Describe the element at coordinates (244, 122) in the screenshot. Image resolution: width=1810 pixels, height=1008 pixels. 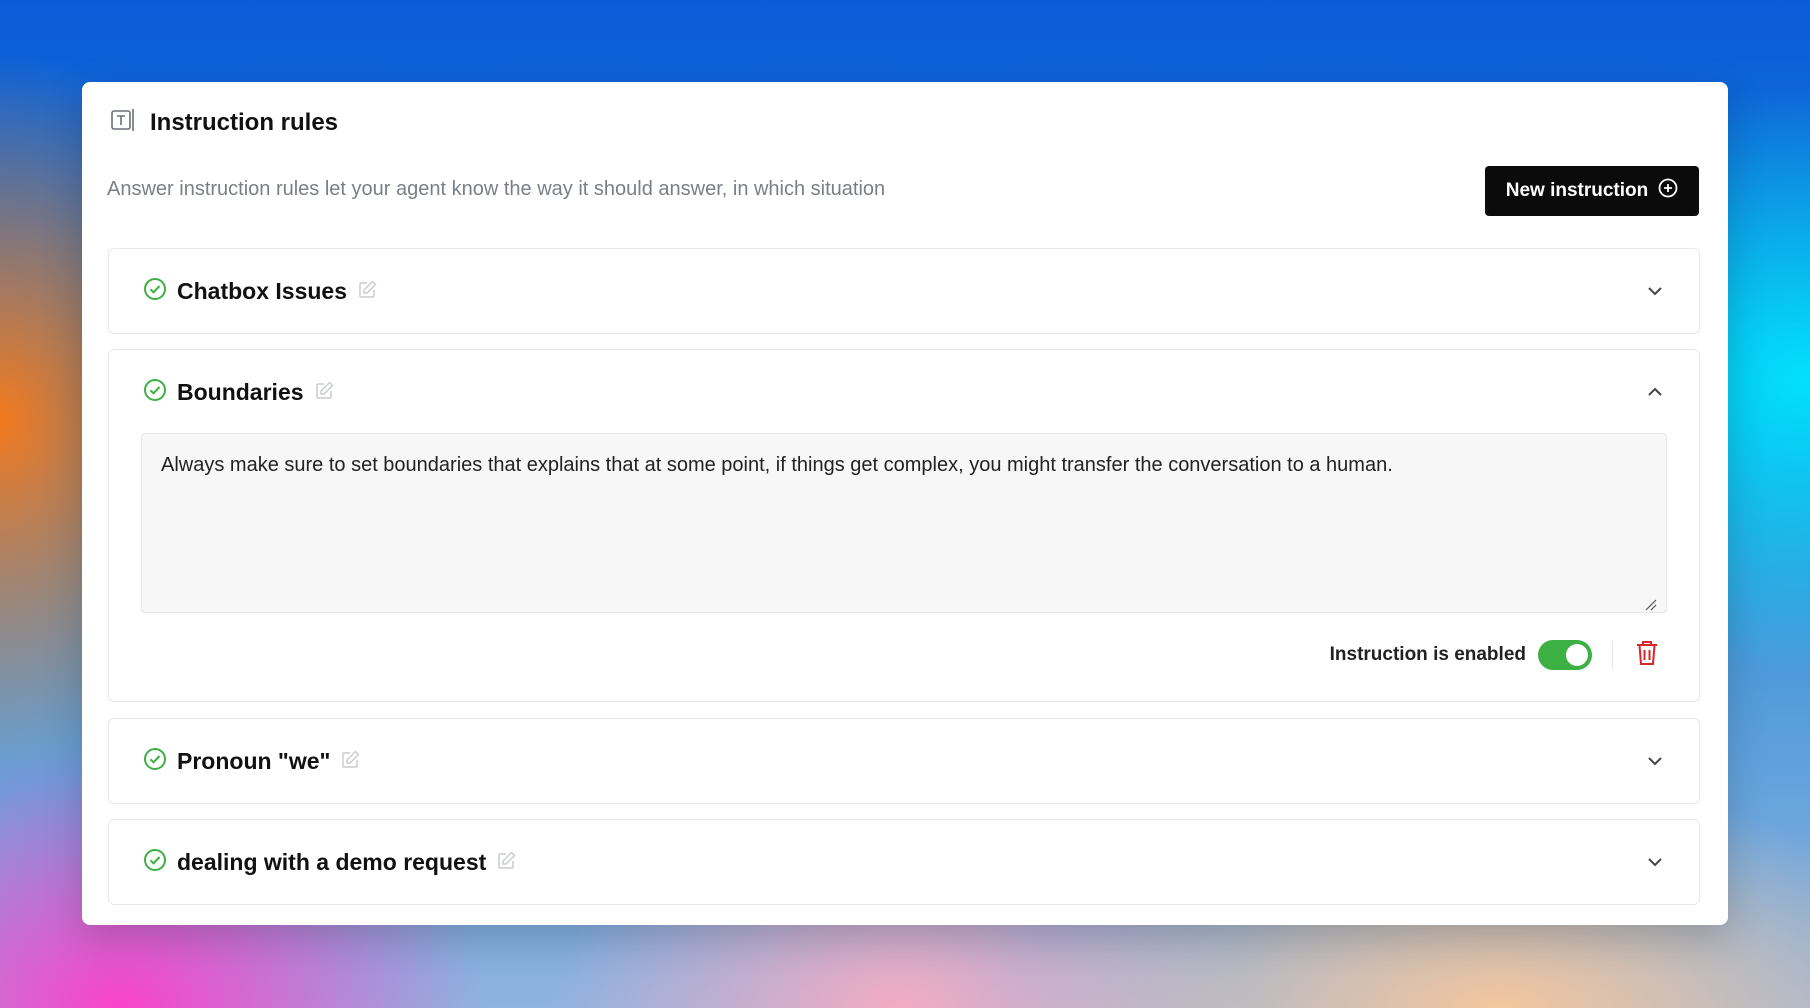
I see `page-title: Instruction rules` at that location.